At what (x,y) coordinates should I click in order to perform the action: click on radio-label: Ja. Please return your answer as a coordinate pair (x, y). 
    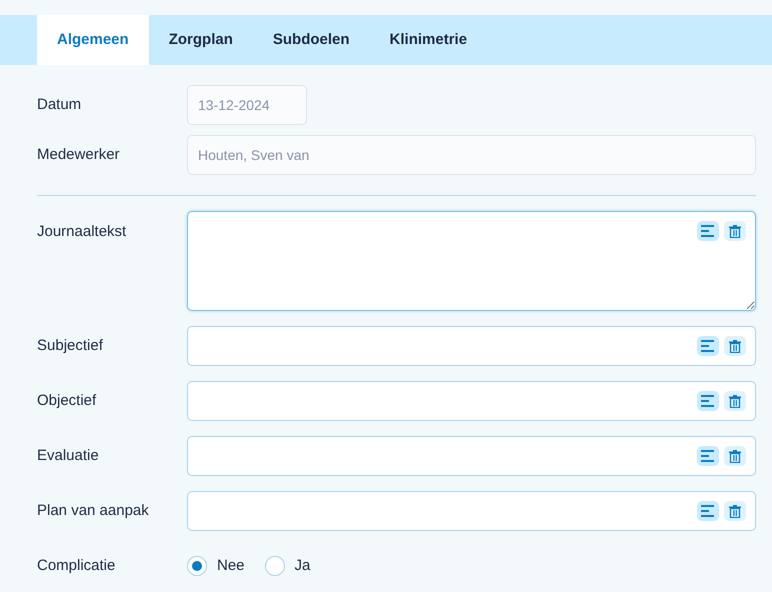
    Looking at the image, I should click on (302, 566).